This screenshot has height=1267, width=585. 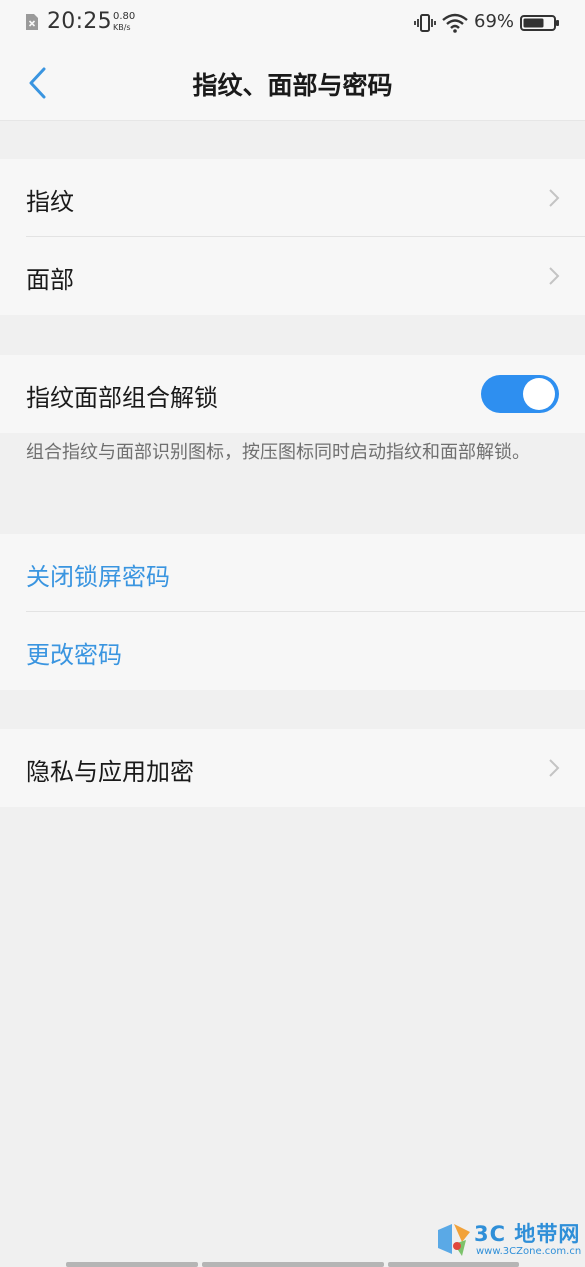 I want to click on fingerprint-row: 指纹, so click(x=292, y=198).